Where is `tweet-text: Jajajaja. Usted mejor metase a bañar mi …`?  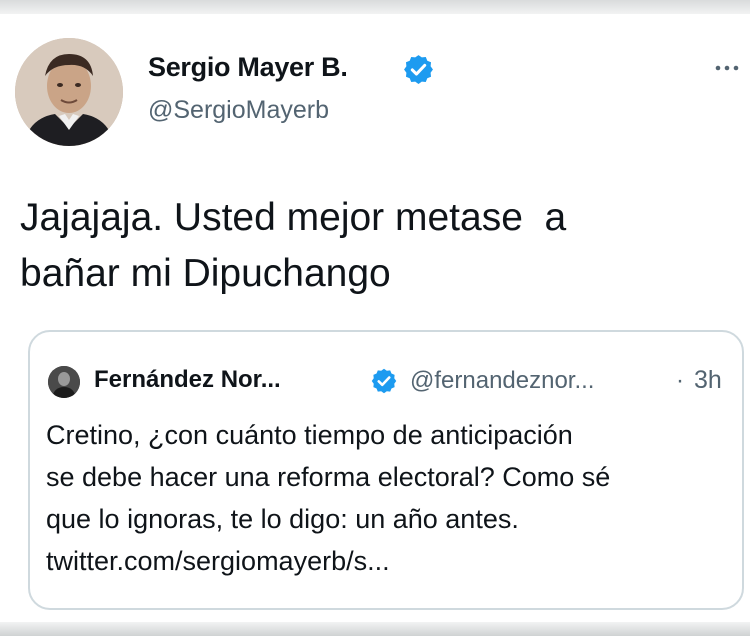
tweet-text: Jajajaja. Usted mejor metase a bañar mi … is located at coordinates (293, 245).